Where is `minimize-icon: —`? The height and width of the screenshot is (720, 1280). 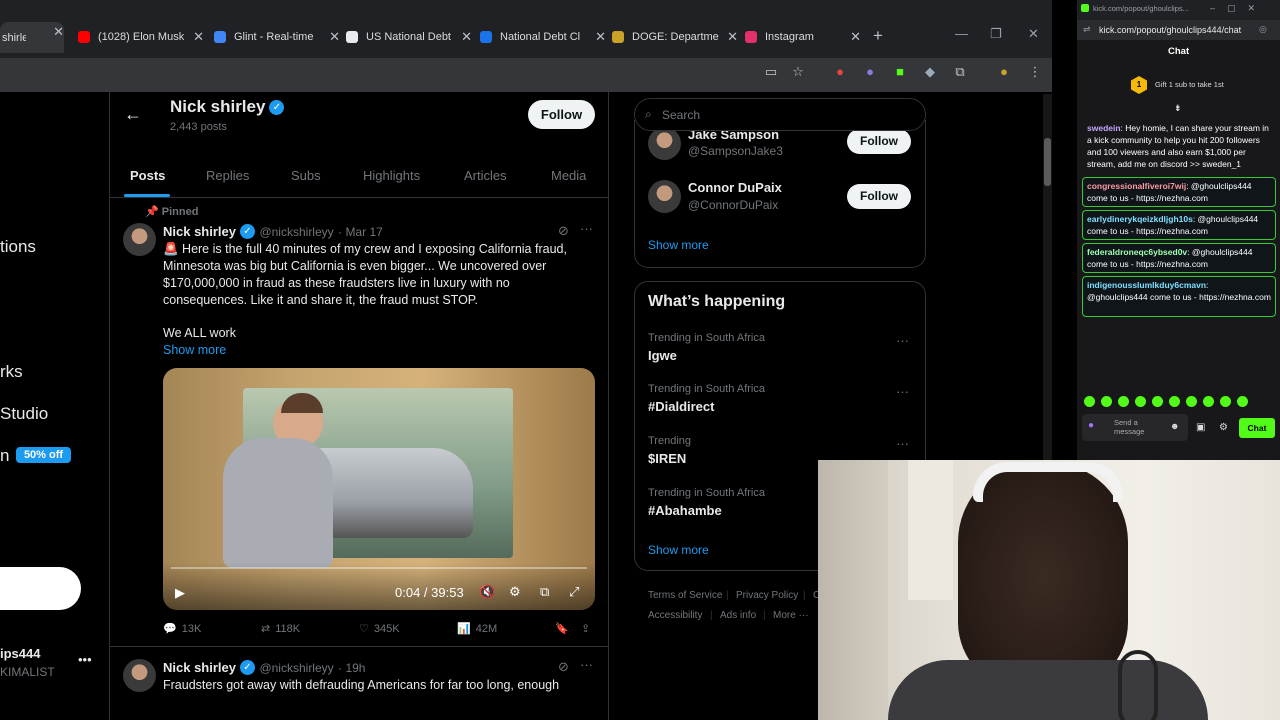 minimize-icon: — is located at coordinates (961, 33).